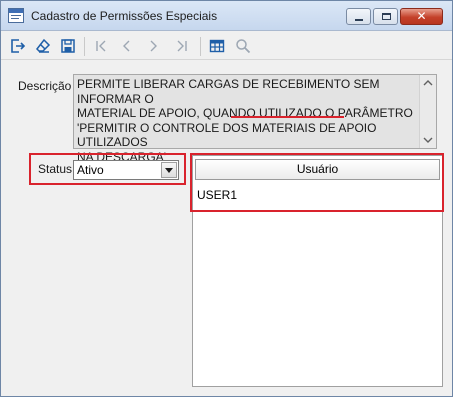  What do you see at coordinates (90, 170) in the screenshot?
I see `status-select-value: Ativo` at bounding box center [90, 170].